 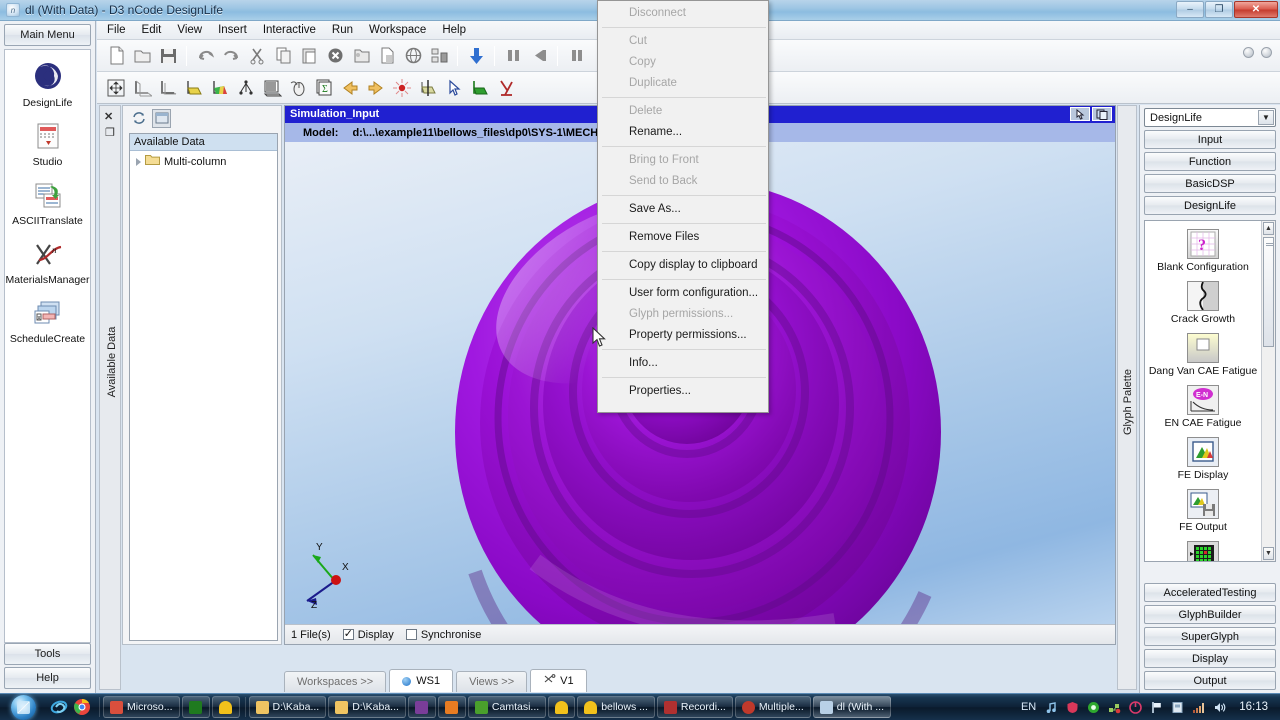 What do you see at coordinates (1210, 117) in the screenshot?
I see `library-dropdown: DesignLife ▼` at bounding box center [1210, 117].